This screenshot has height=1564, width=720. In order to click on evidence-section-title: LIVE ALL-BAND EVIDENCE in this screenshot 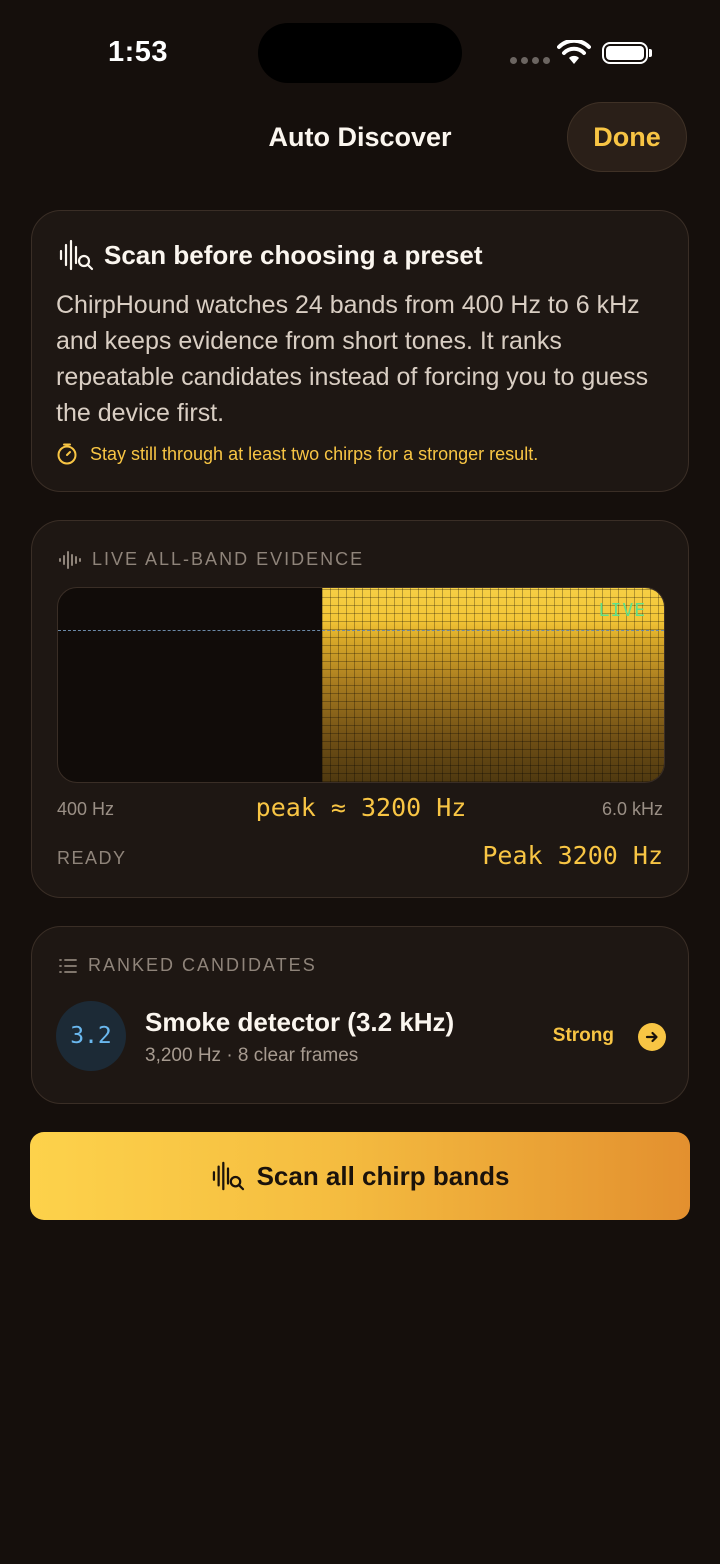, I will do `click(228, 559)`.